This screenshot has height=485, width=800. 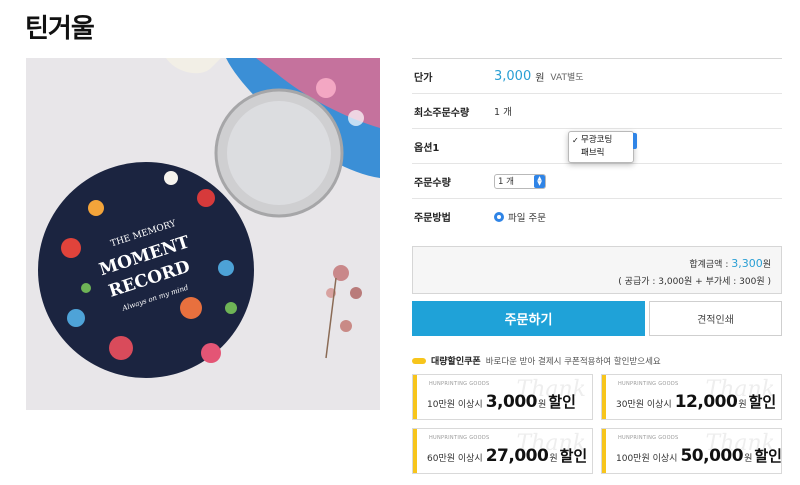 I want to click on qty-label: 주문수량, so click(x=432, y=183).